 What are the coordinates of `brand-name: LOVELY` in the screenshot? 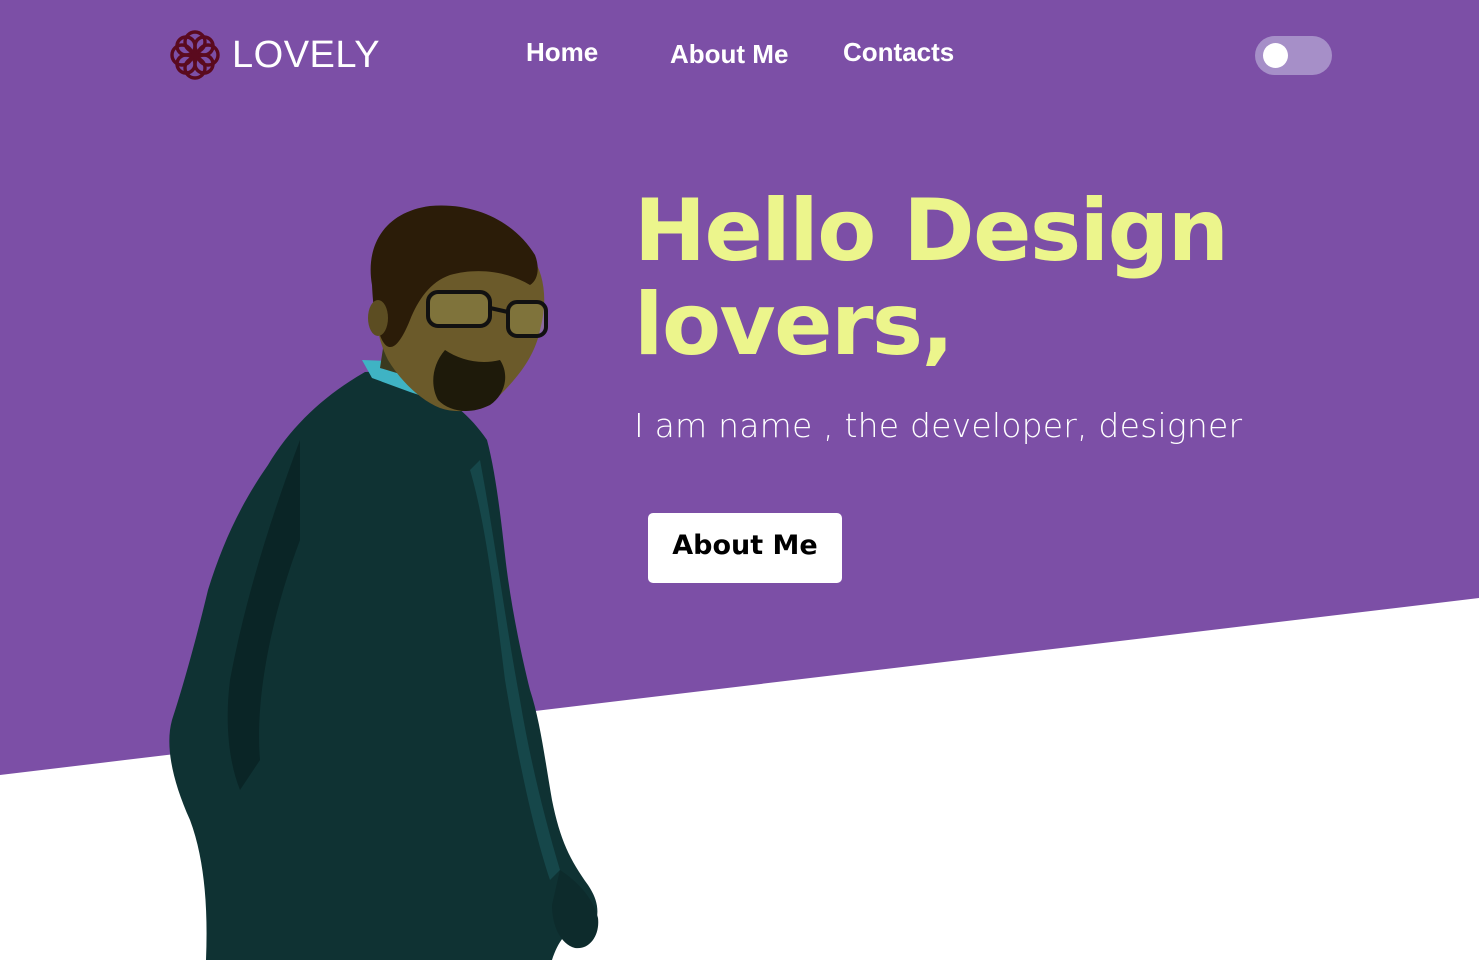 It's located at (306, 54).